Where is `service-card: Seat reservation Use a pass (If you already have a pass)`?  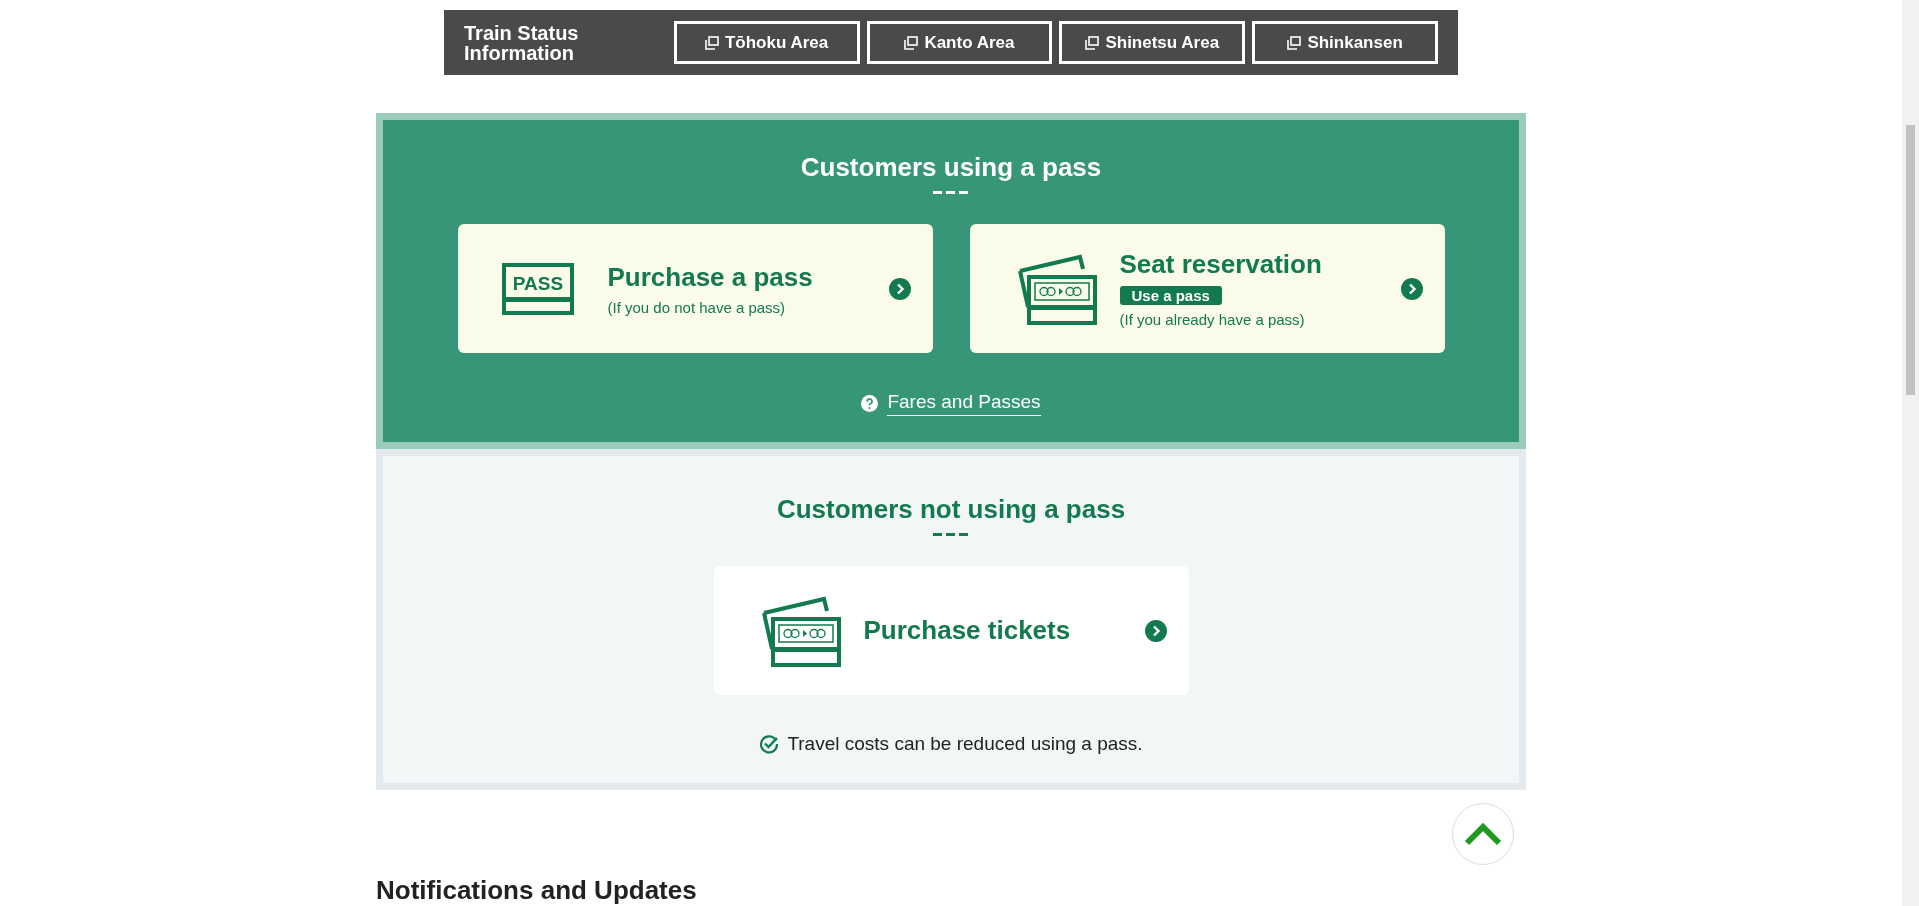
service-card: Seat reservation Use a pass (If you already have a pass) is located at coordinates (1207, 288).